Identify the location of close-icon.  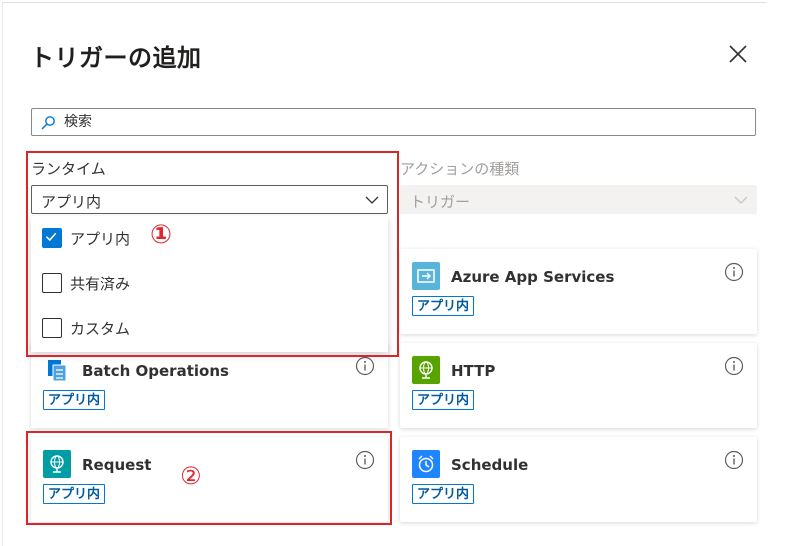
(738, 54).